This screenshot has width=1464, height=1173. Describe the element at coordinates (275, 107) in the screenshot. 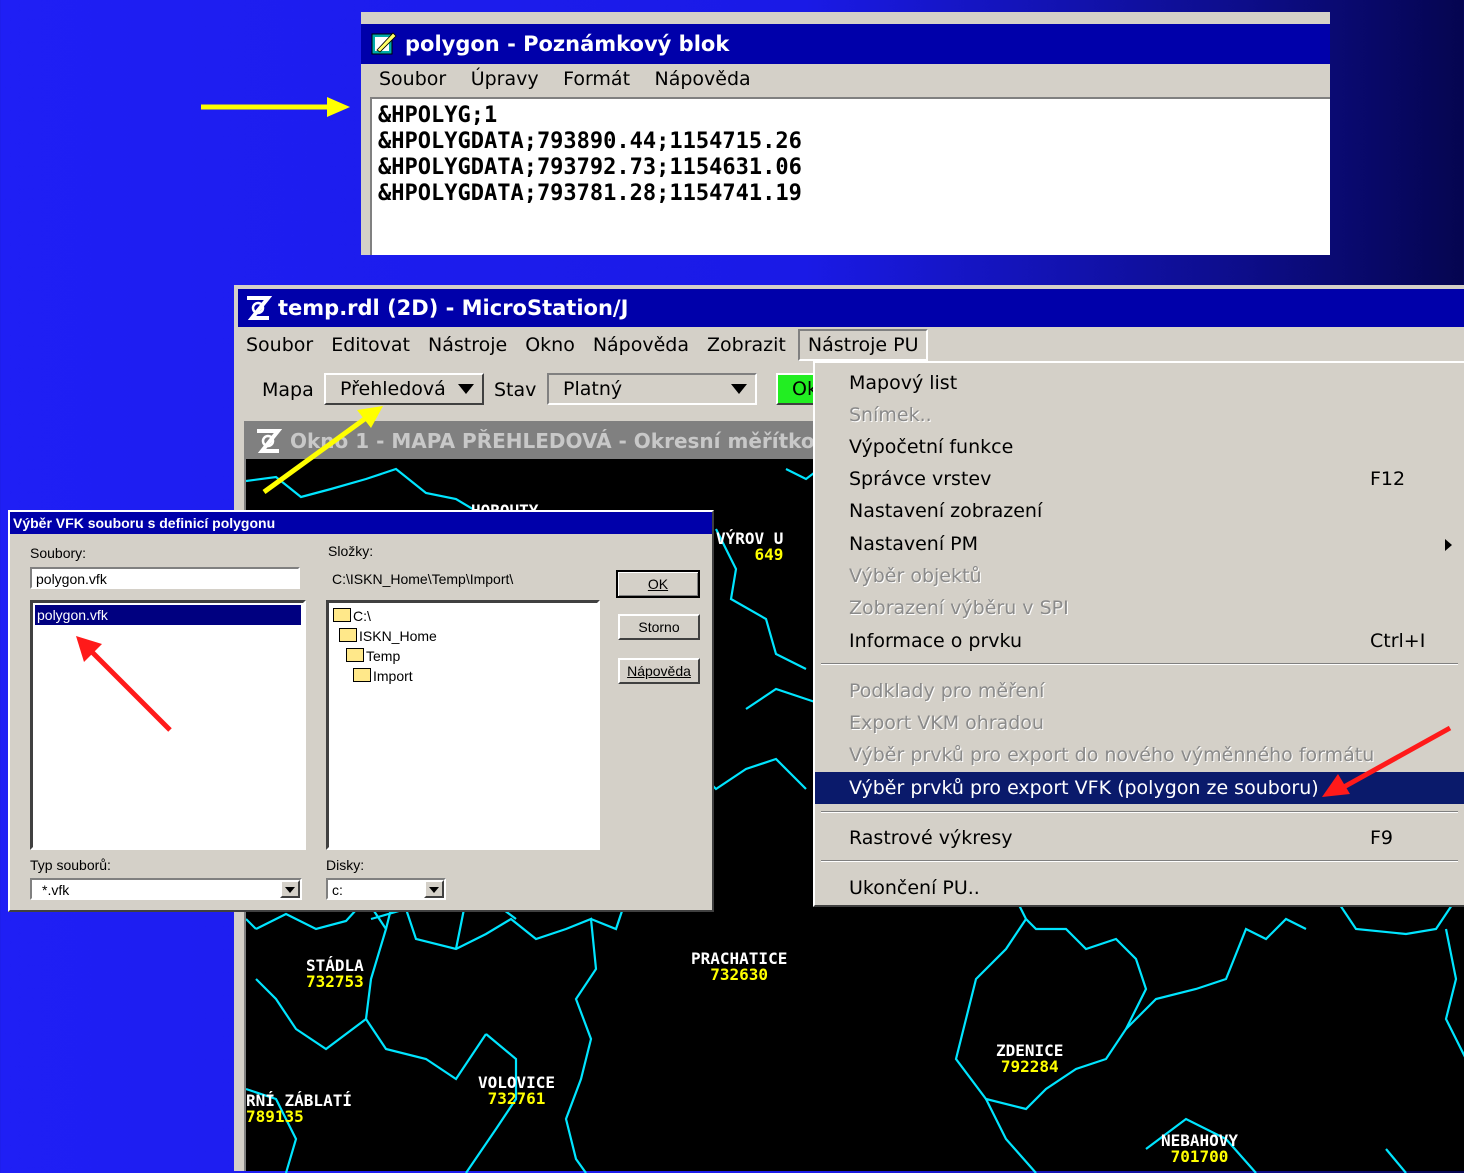

I see `yellow-arrow-icon` at that location.